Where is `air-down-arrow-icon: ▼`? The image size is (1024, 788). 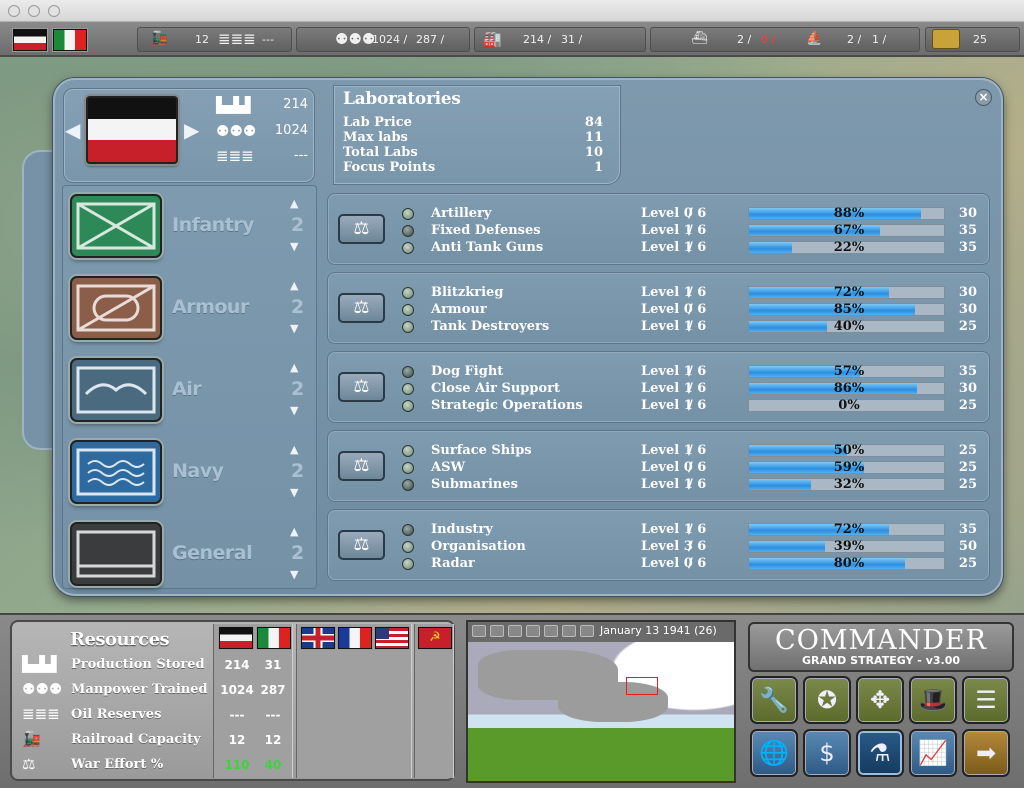 air-down-arrow-icon: ▼ is located at coordinates (294, 410).